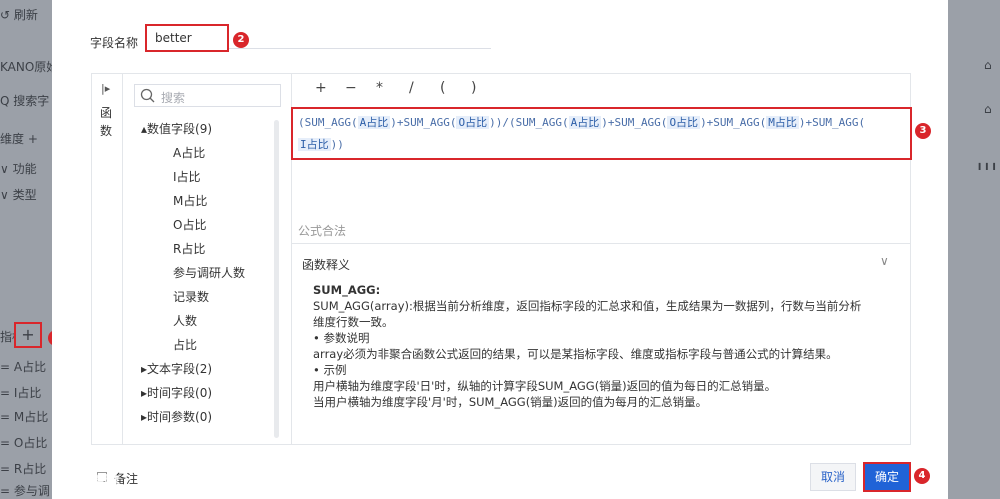  Describe the element at coordinates (114, 43) in the screenshot. I see `field-name-label: 字段名称` at that location.